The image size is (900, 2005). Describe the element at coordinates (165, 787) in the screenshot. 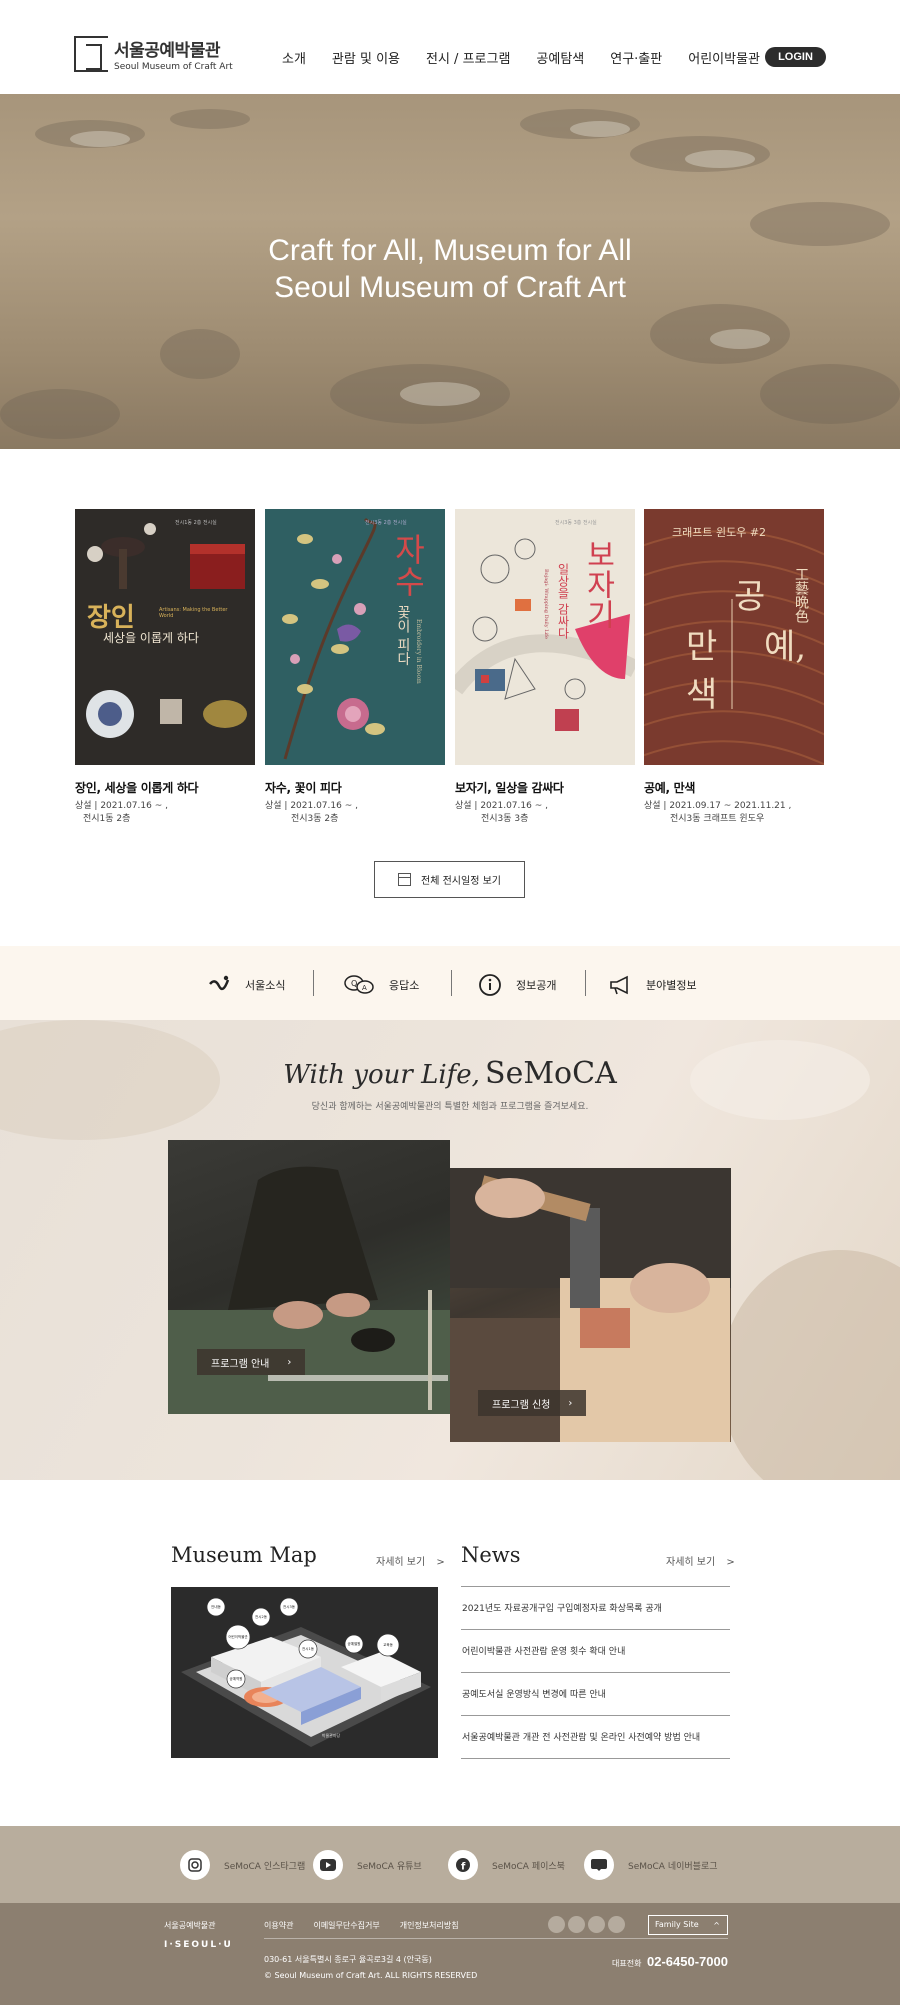

I see `exhibition-title: 장인, 세상을 이롭게 하다` at that location.